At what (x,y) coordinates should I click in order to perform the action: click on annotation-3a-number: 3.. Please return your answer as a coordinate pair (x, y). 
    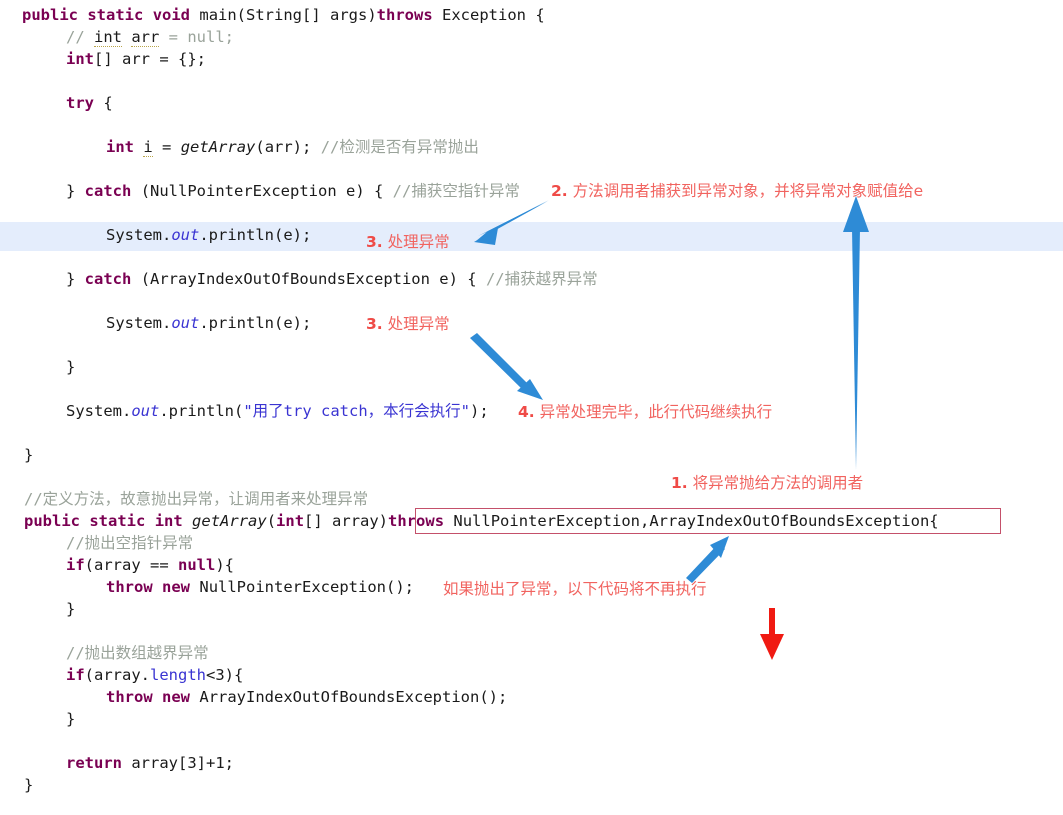
    Looking at the image, I should click on (374, 242).